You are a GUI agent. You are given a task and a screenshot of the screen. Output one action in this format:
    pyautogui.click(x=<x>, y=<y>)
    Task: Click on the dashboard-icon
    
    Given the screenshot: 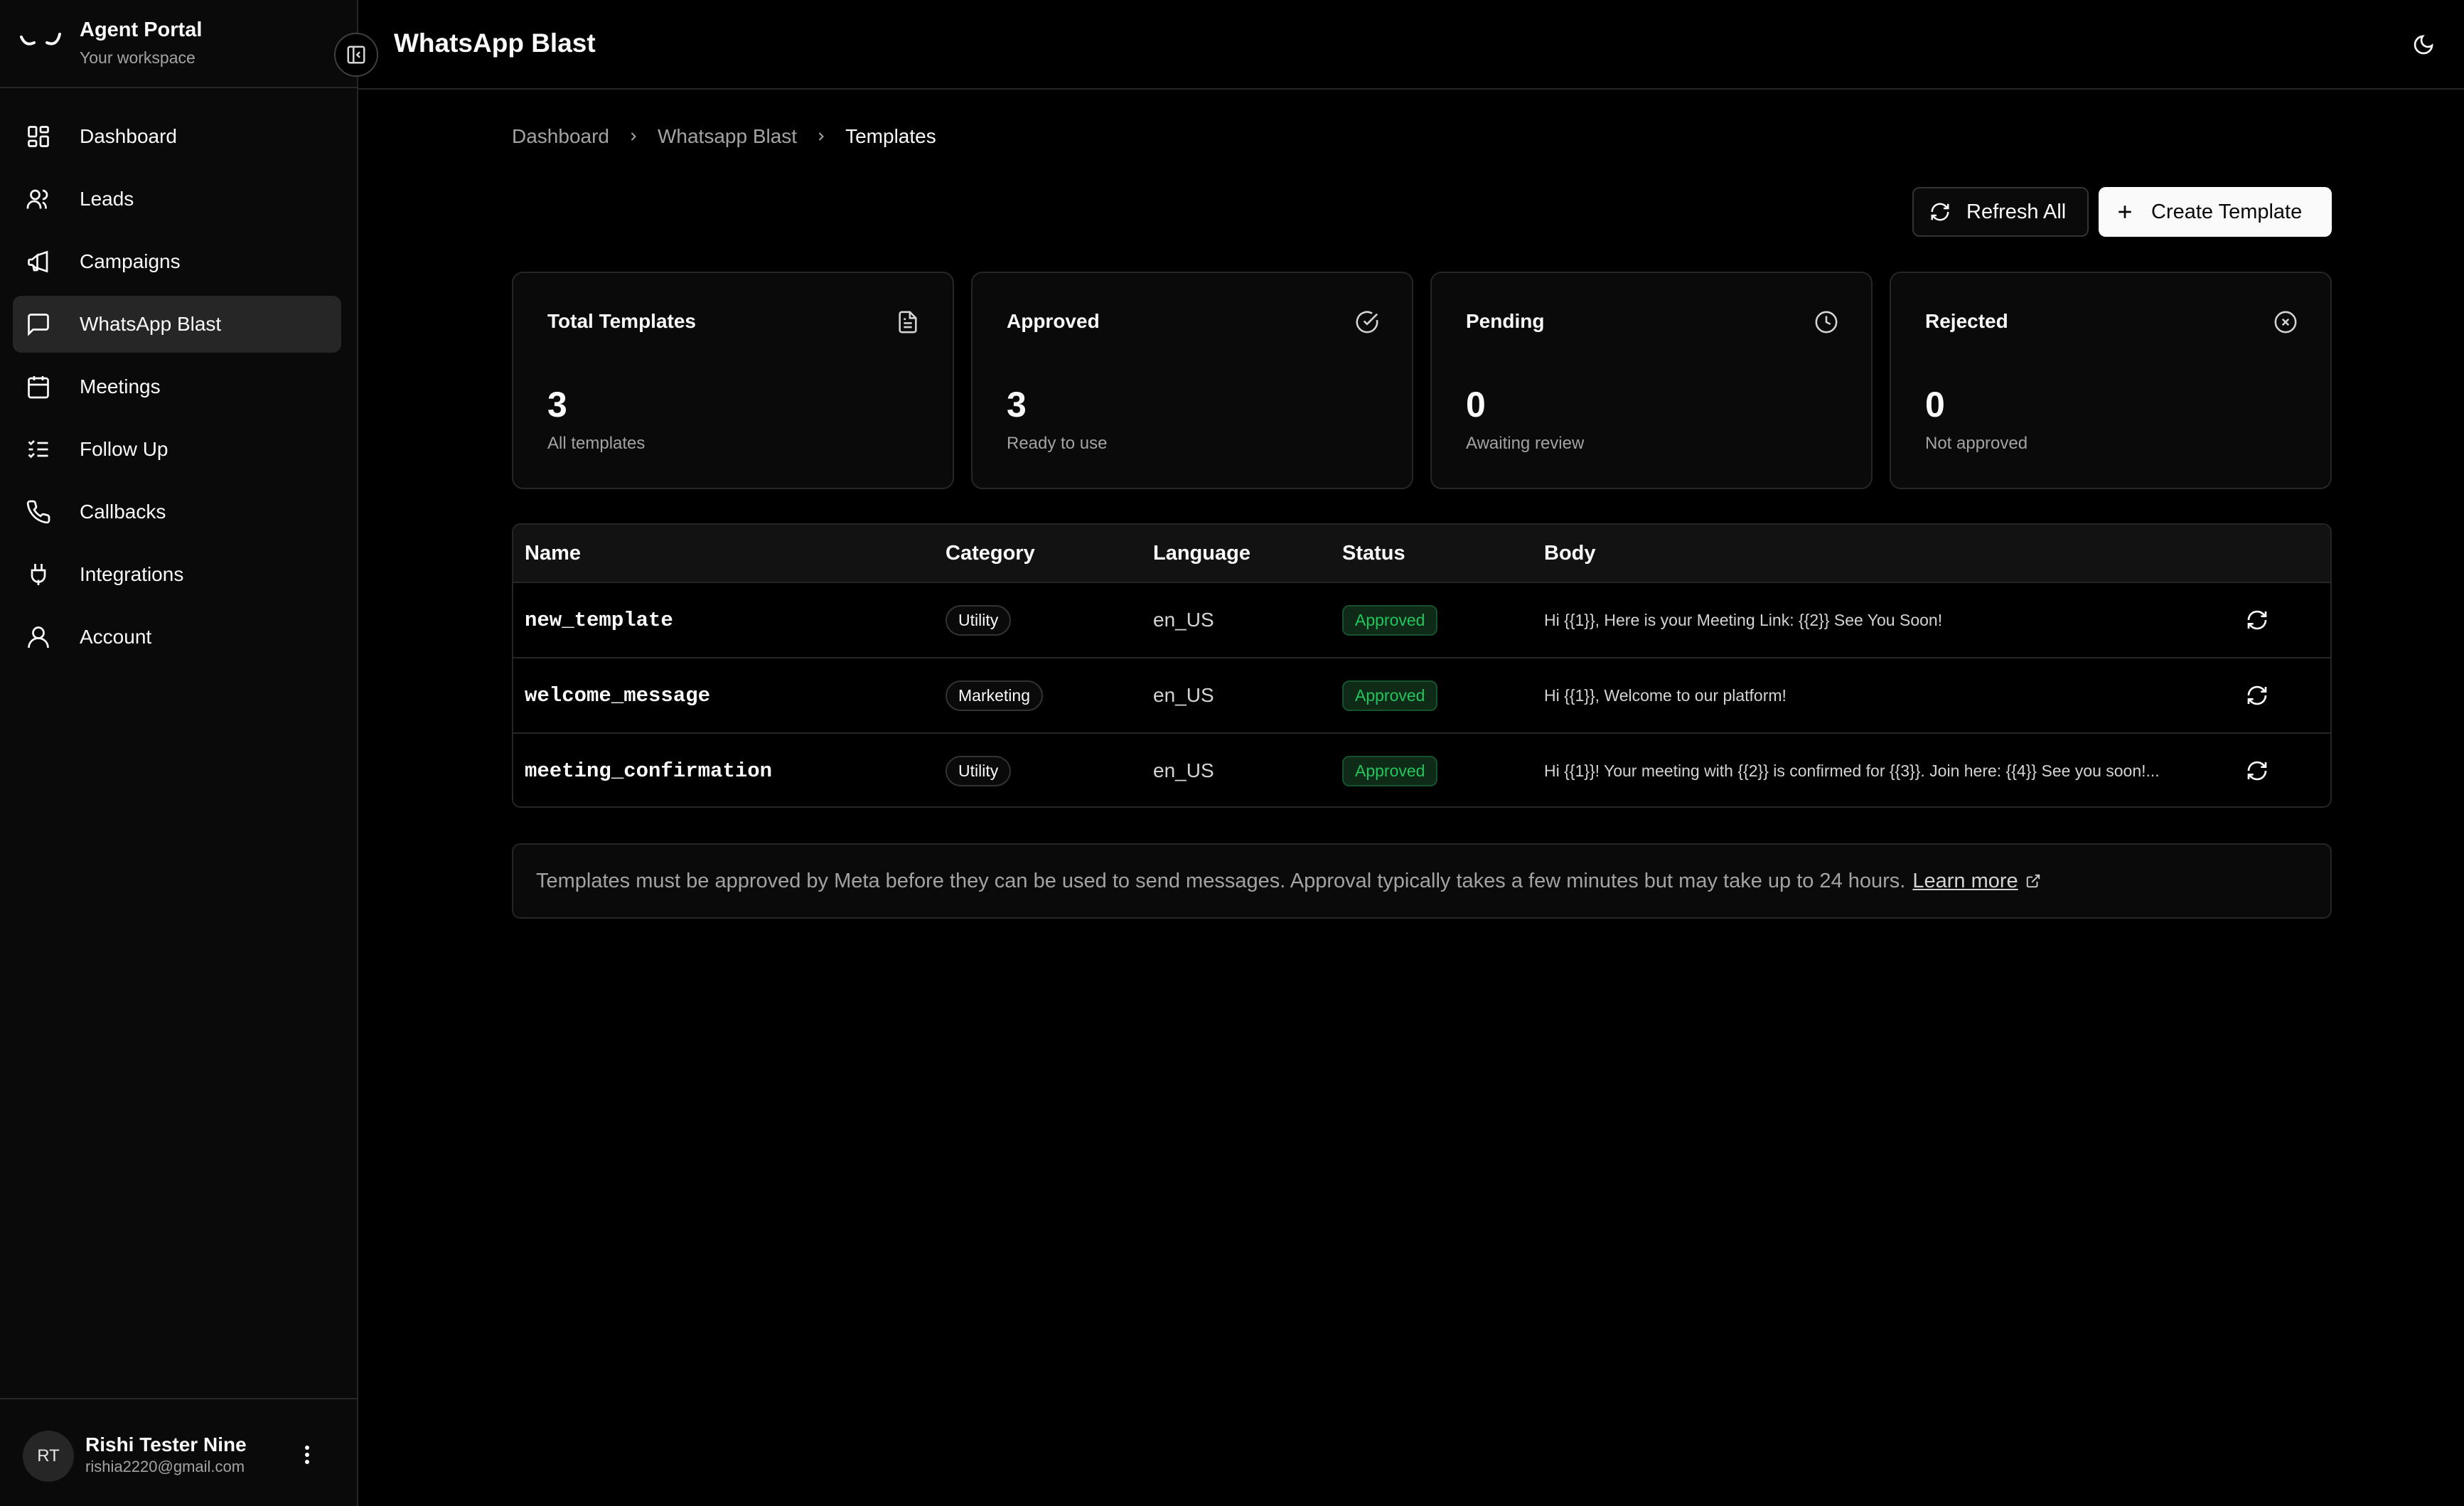 What is the action you would take?
    pyautogui.click(x=38, y=136)
    